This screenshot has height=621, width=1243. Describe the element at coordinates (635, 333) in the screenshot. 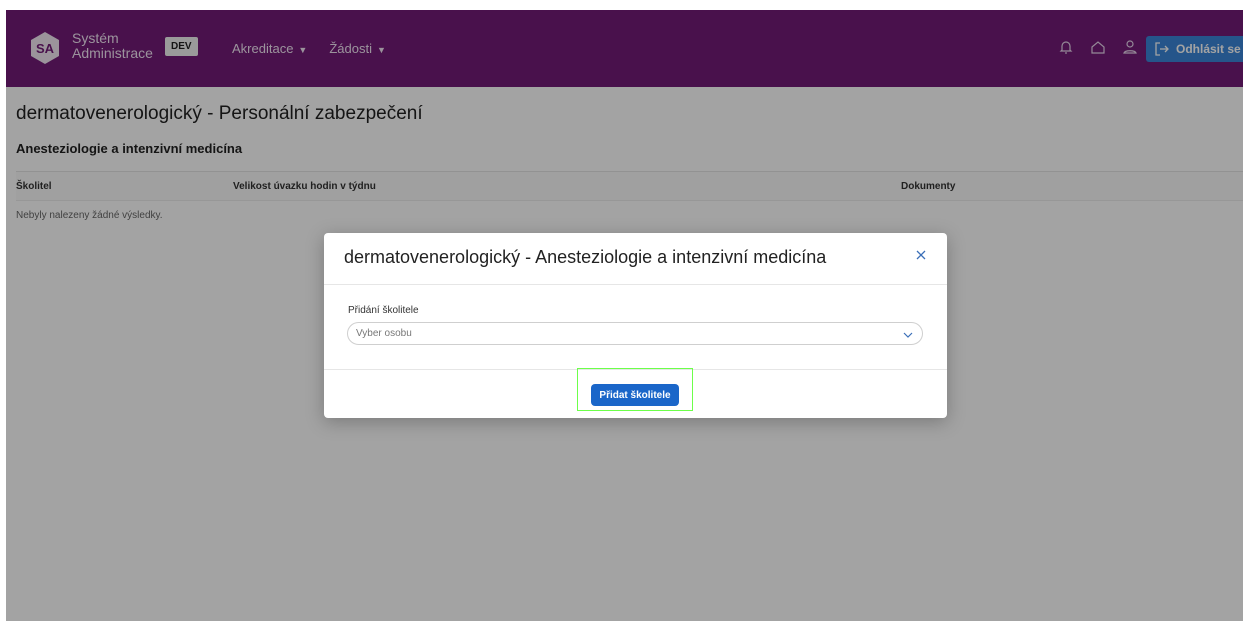

I see `person-select: Vyber osobu` at that location.